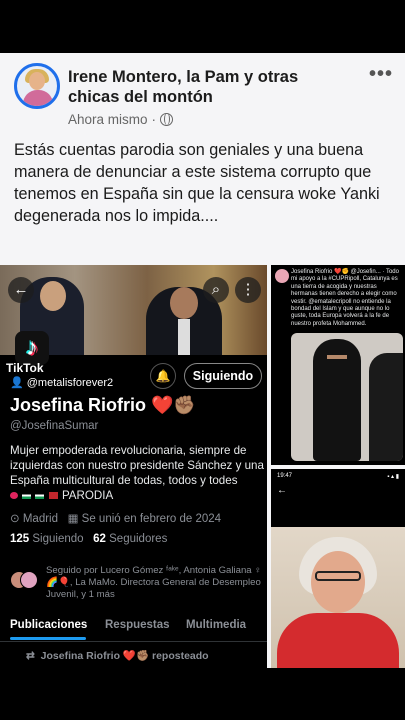 This screenshot has width=405, height=720. What do you see at coordinates (393, 477) in the screenshot?
I see `status-icons: ▪ ▴ ▮` at bounding box center [393, 477].